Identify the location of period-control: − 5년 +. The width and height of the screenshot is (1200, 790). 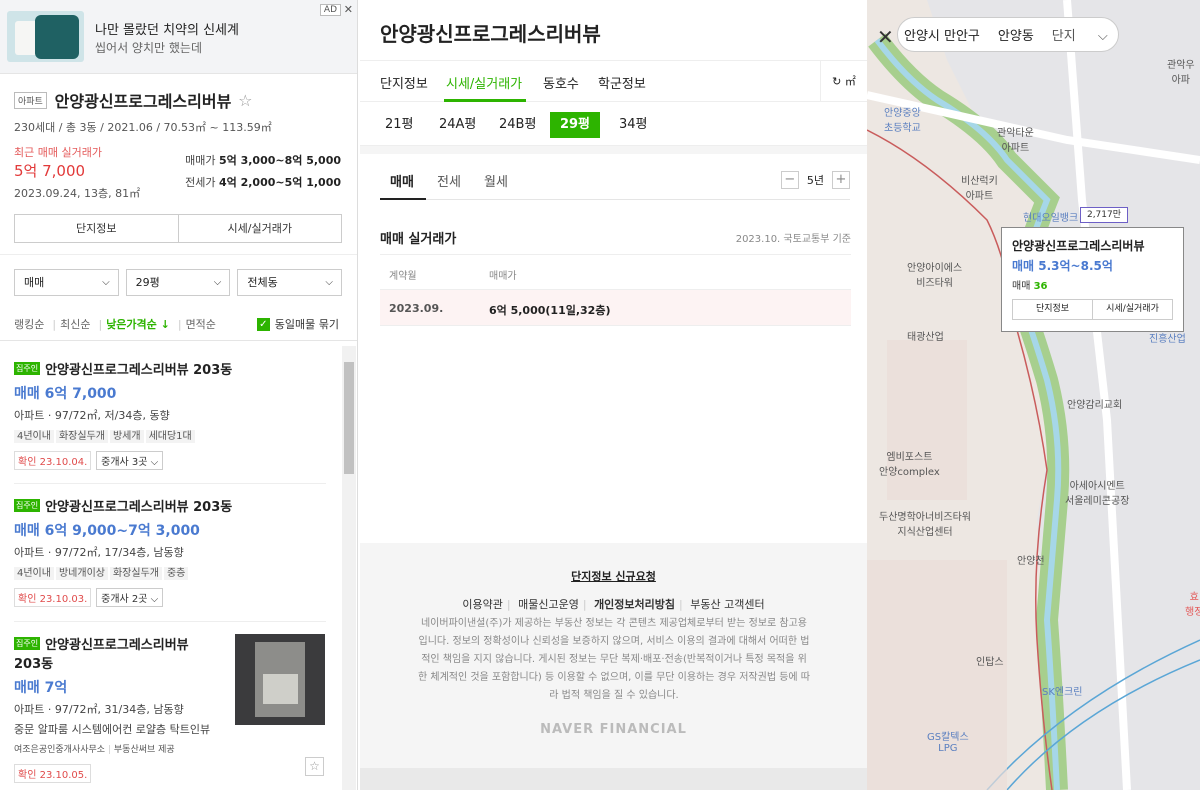
(815, 180).